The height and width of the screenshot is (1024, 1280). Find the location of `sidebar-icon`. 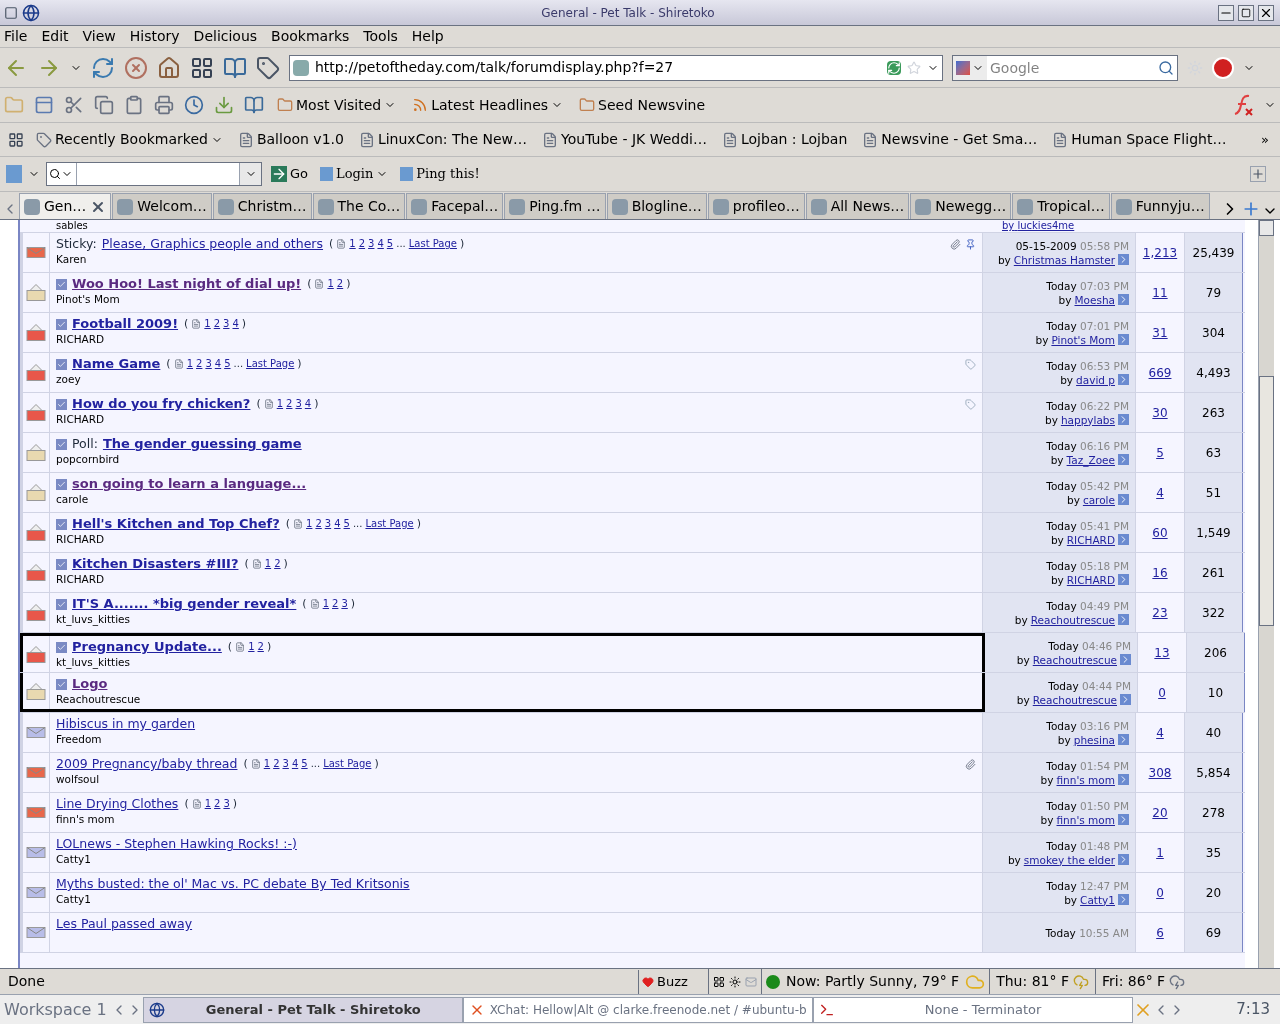

sidebar-icon is located at coordinates (235, 67).